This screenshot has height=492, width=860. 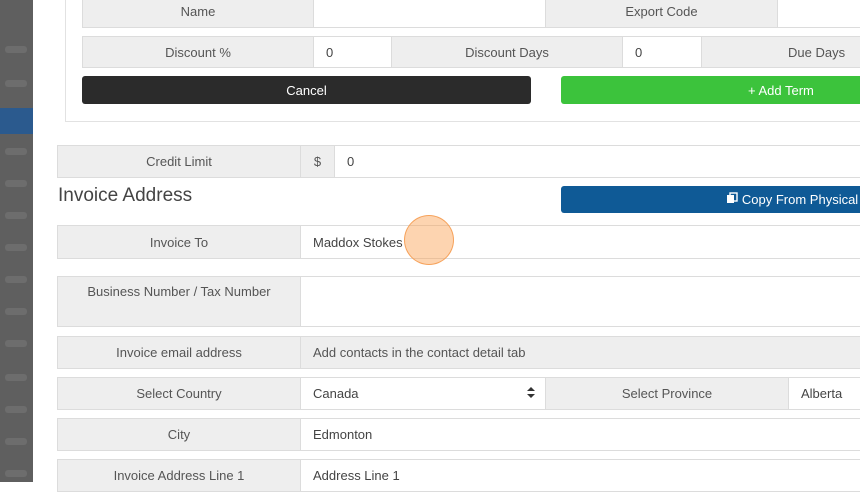 What do you see at coordinates (580, 475) in the screenshot?
I see `address-line1-input: Address Line 1` at bounding box center [580, 475].